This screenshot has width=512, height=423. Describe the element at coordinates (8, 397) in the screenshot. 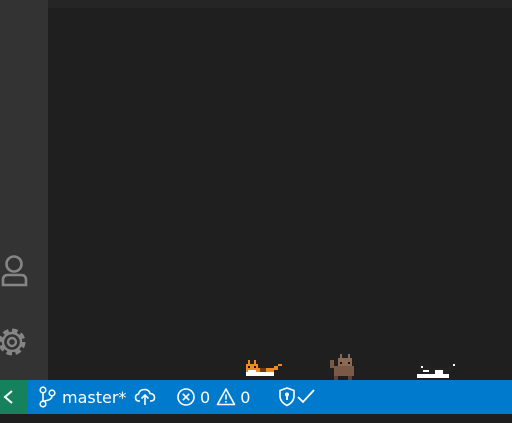

I see `remote-chevron-icon` at that location.